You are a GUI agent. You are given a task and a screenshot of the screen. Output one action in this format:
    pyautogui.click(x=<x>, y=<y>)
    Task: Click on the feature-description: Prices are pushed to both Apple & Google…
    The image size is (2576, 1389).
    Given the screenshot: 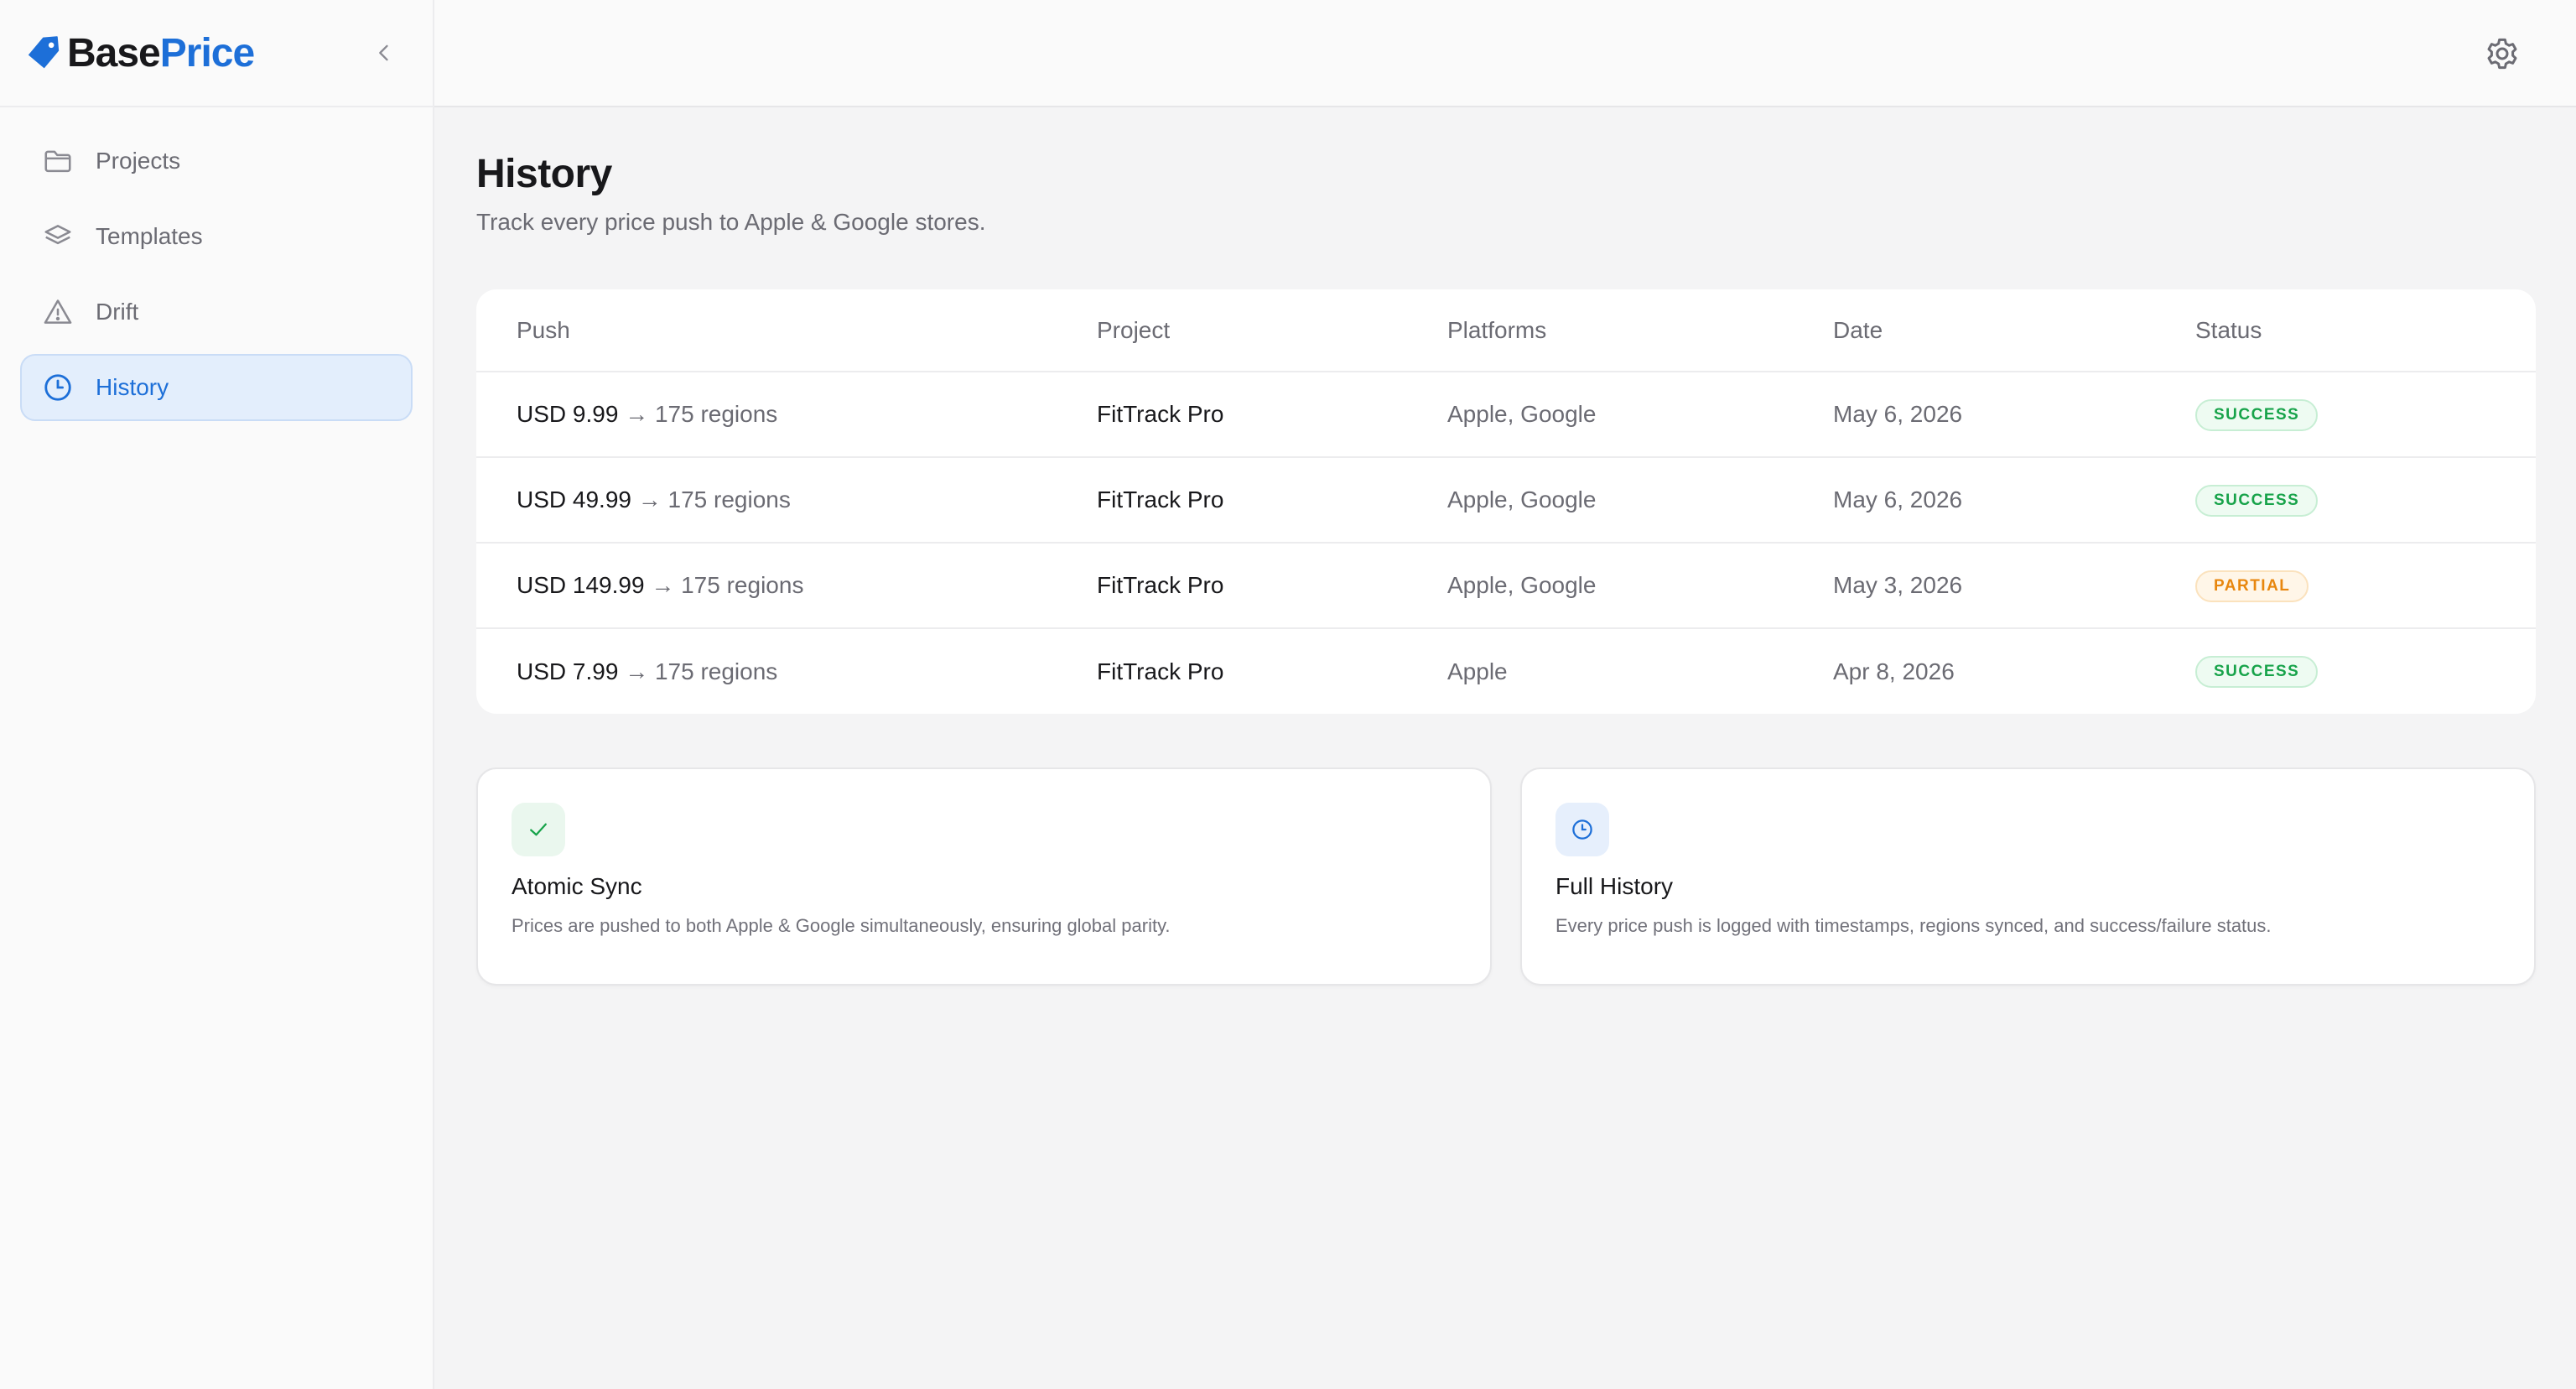 What is the action you would take?
    pyautogui.click(x=841, y=925)
    